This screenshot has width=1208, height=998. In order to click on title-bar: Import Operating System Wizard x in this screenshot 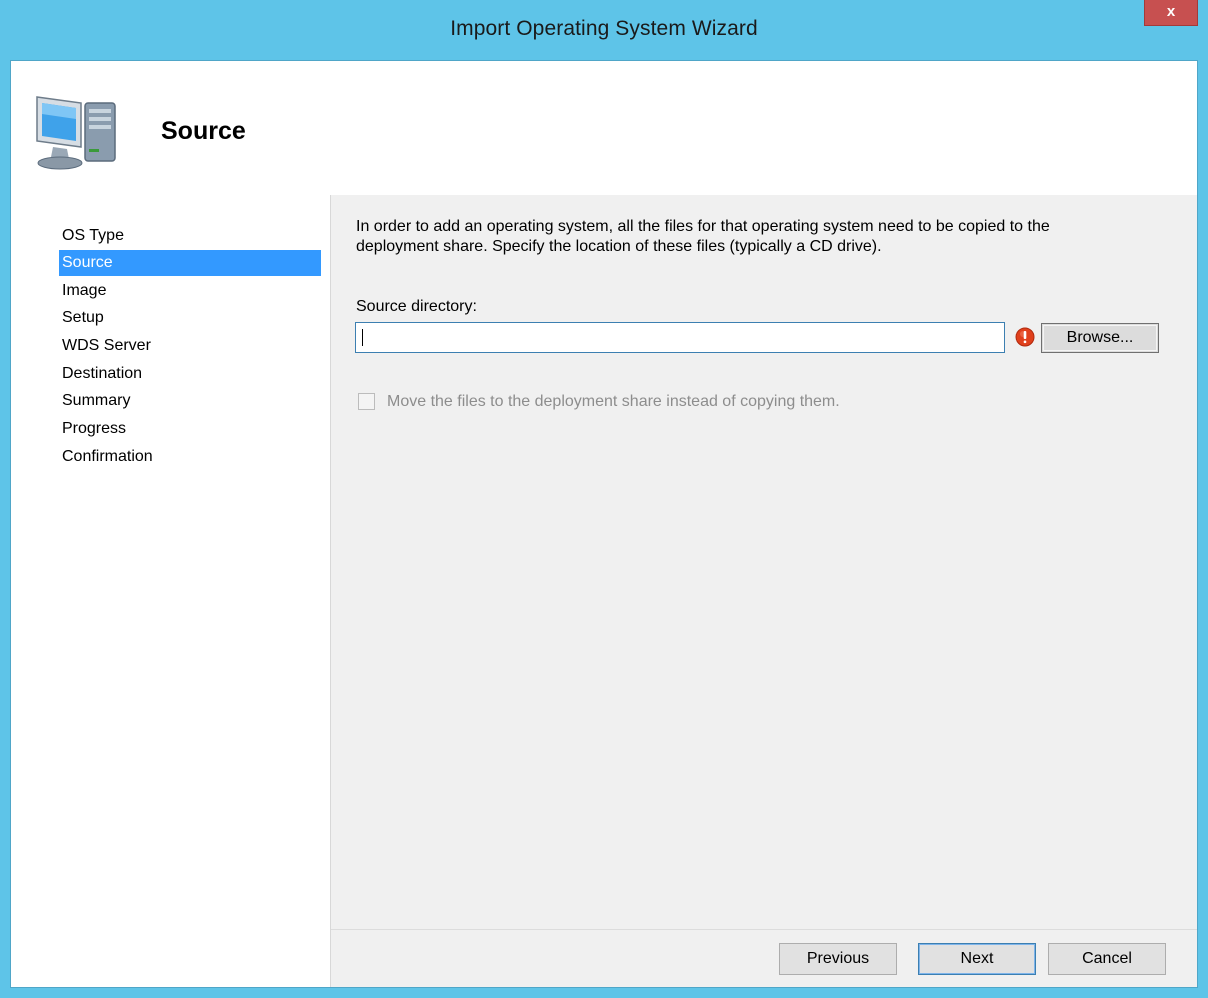, I will do `click(604, 30)`.